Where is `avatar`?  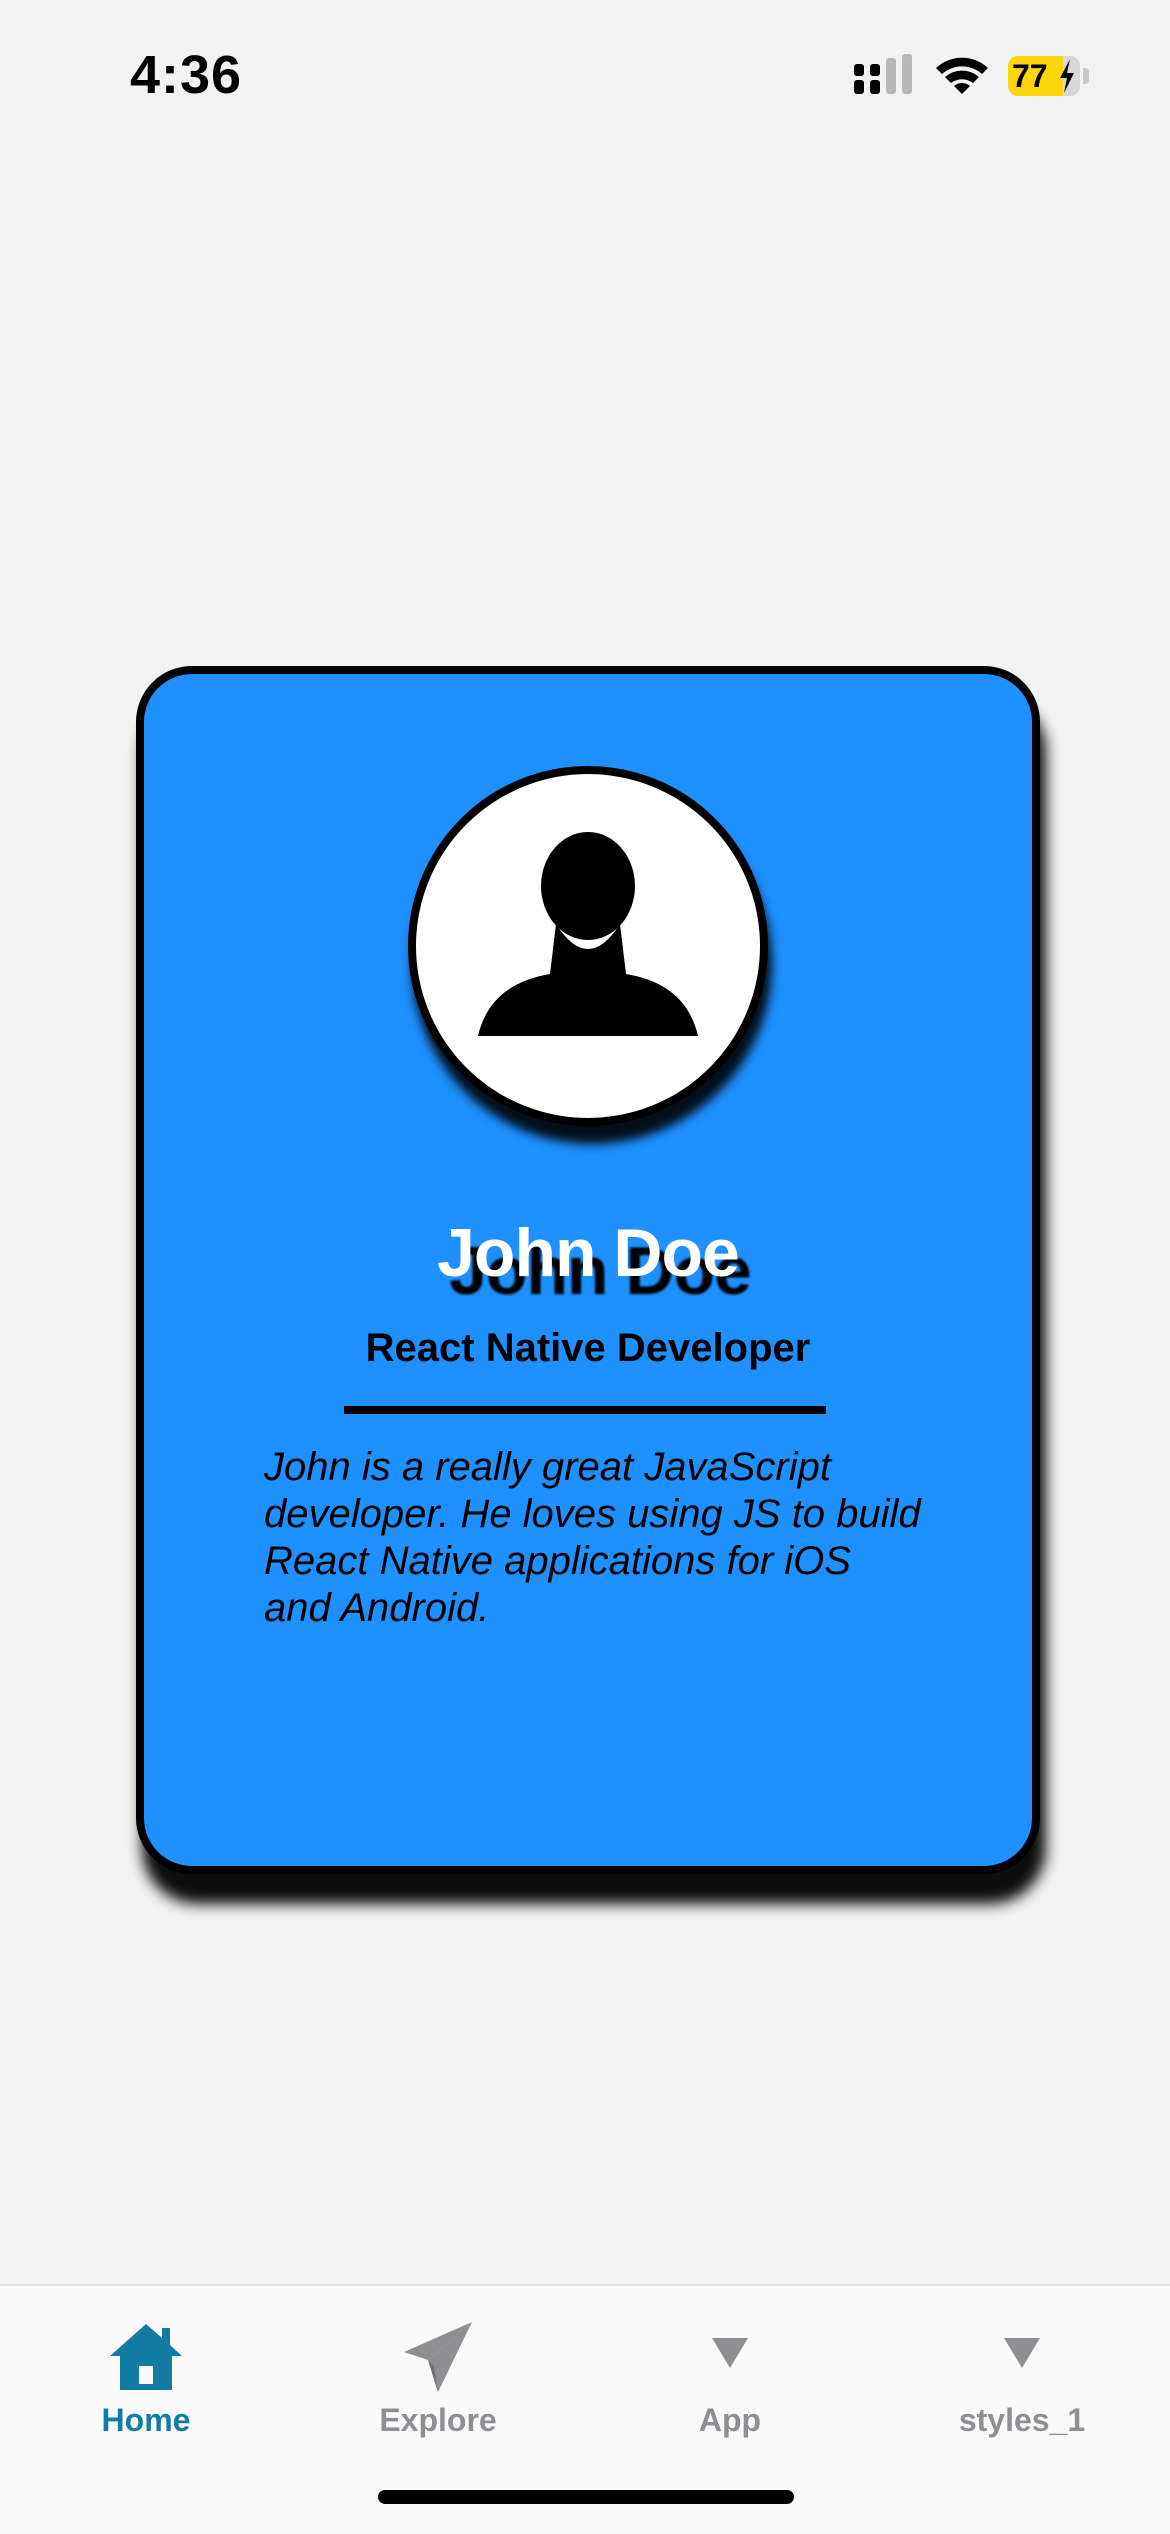
avatar is located at coordinates (588, 946).